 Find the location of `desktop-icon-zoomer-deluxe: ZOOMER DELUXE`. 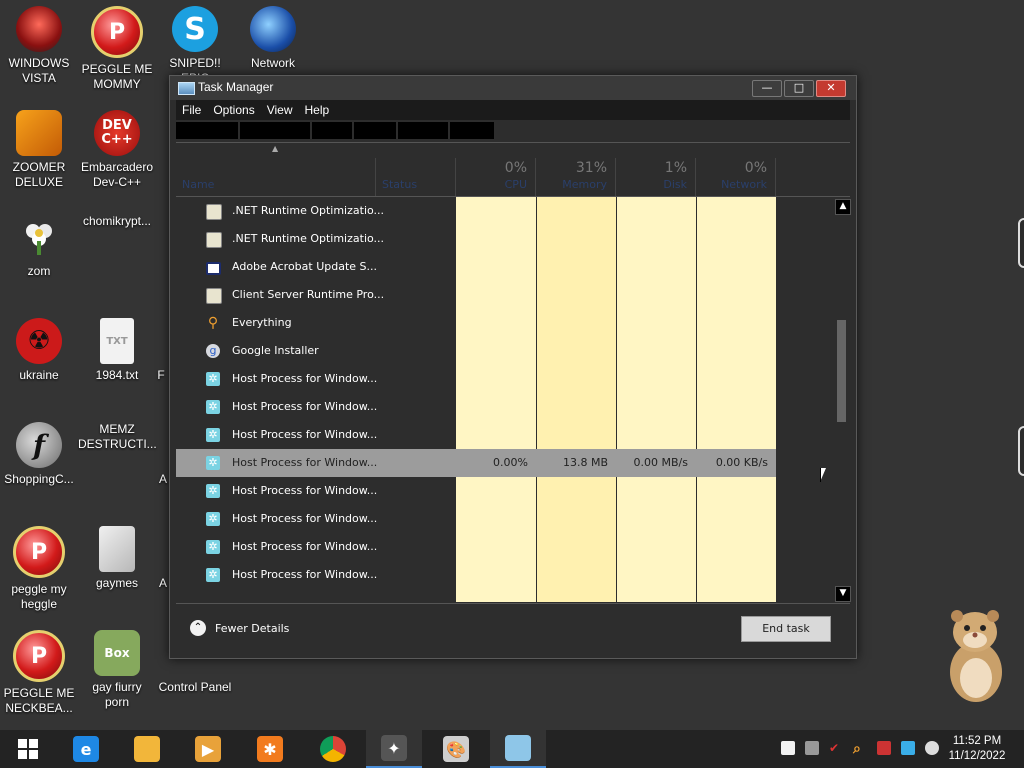

desktop-icon-zoomer-deluxe: ZOOMER DELUXE is located at coordinates (39, 150).